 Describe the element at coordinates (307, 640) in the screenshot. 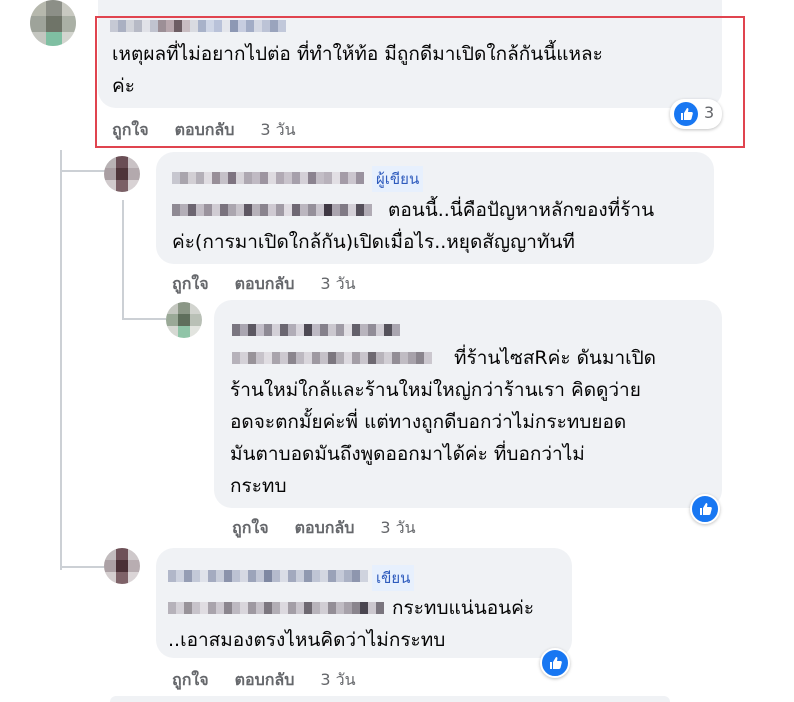

I see `comment-text-line-2: ..เอาสมองตรงไหนคิดว่าไม่กระทบ` at that location.